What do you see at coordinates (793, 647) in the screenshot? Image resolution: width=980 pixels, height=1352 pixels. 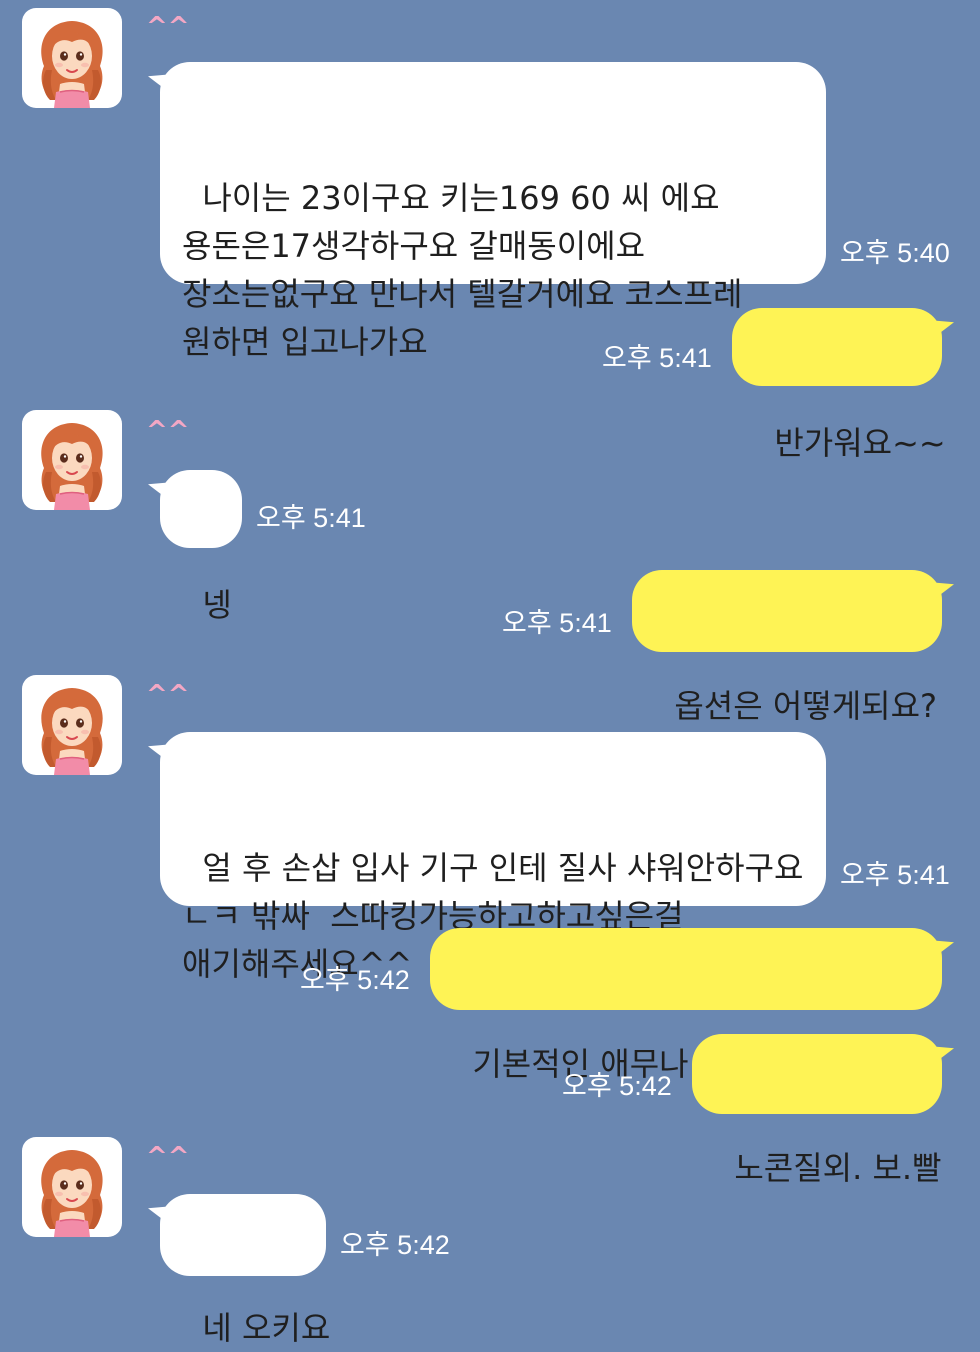 I see `message-bubble-outgoing: 옵션은 어떻게되요?` at bounding box center [793, 647].